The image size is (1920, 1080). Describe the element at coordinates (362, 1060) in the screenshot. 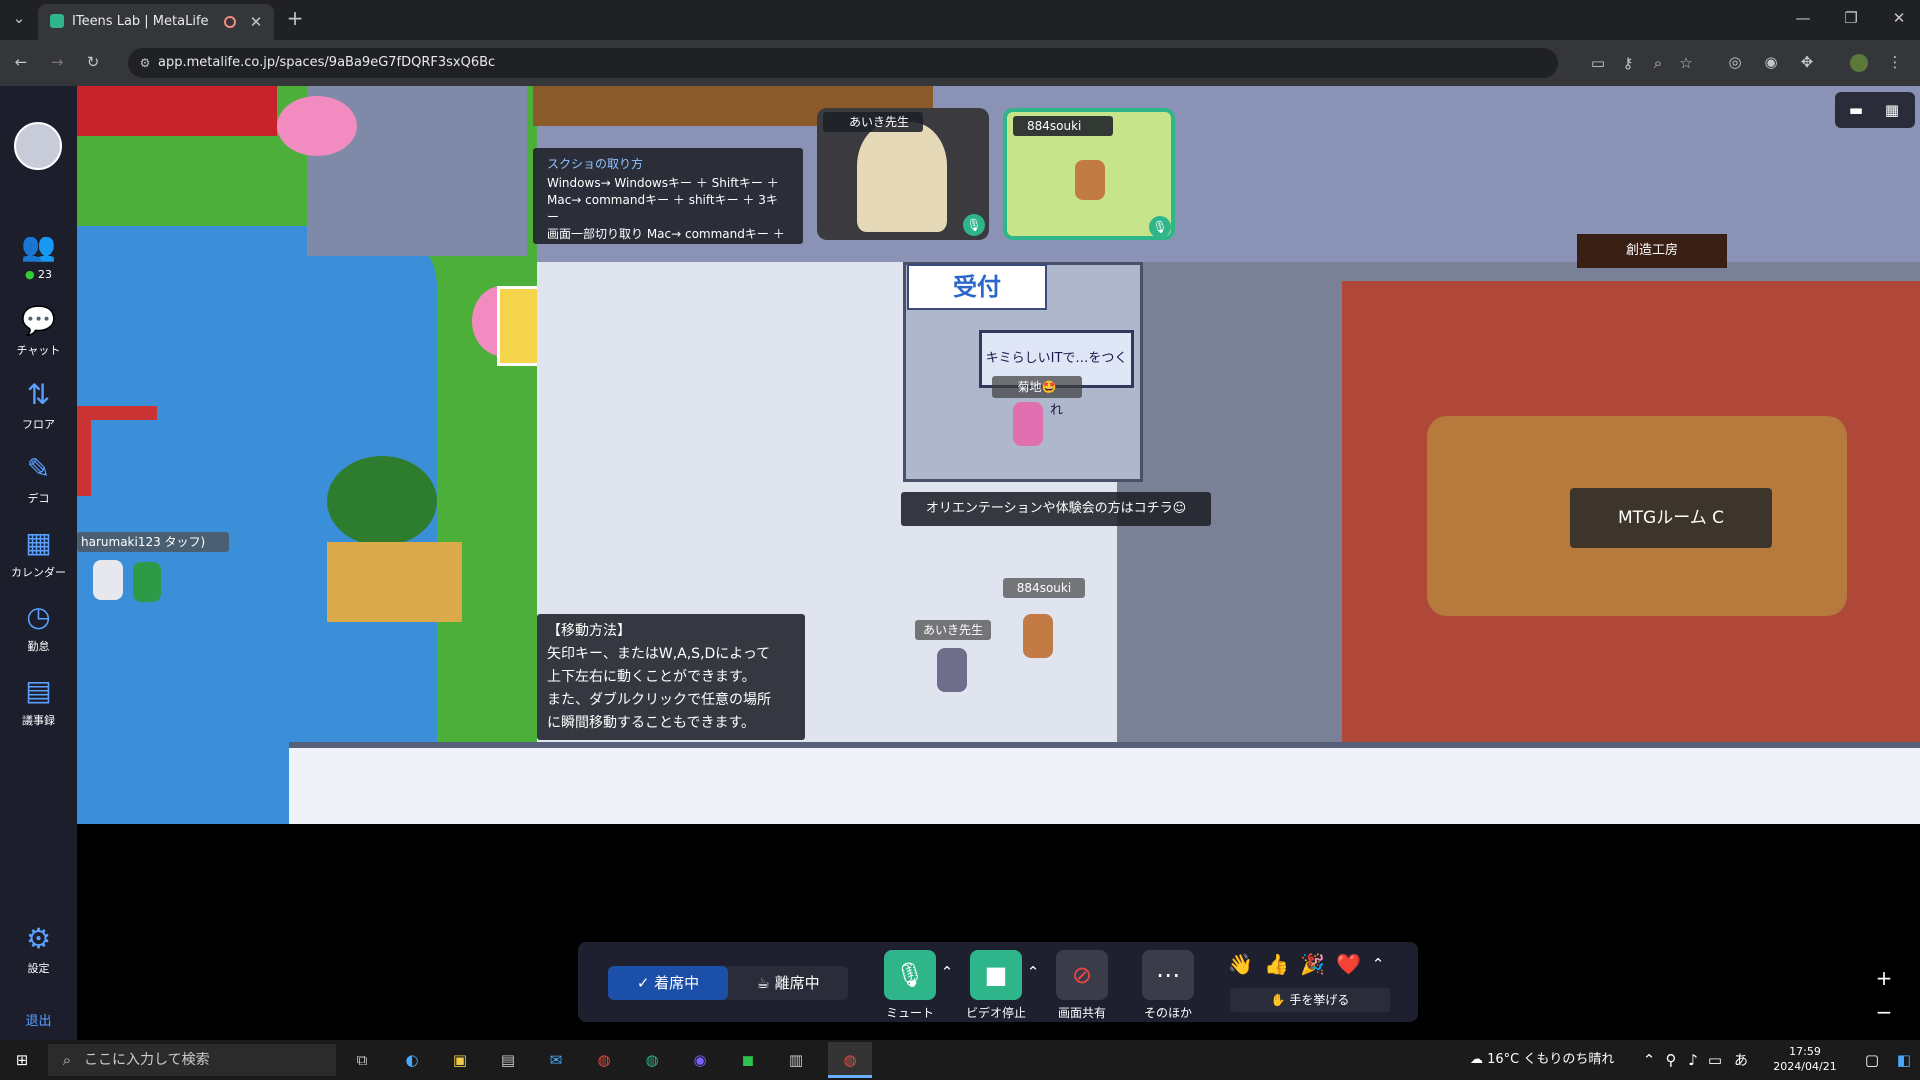

I see `task-view-icon: ⧉` at that location.